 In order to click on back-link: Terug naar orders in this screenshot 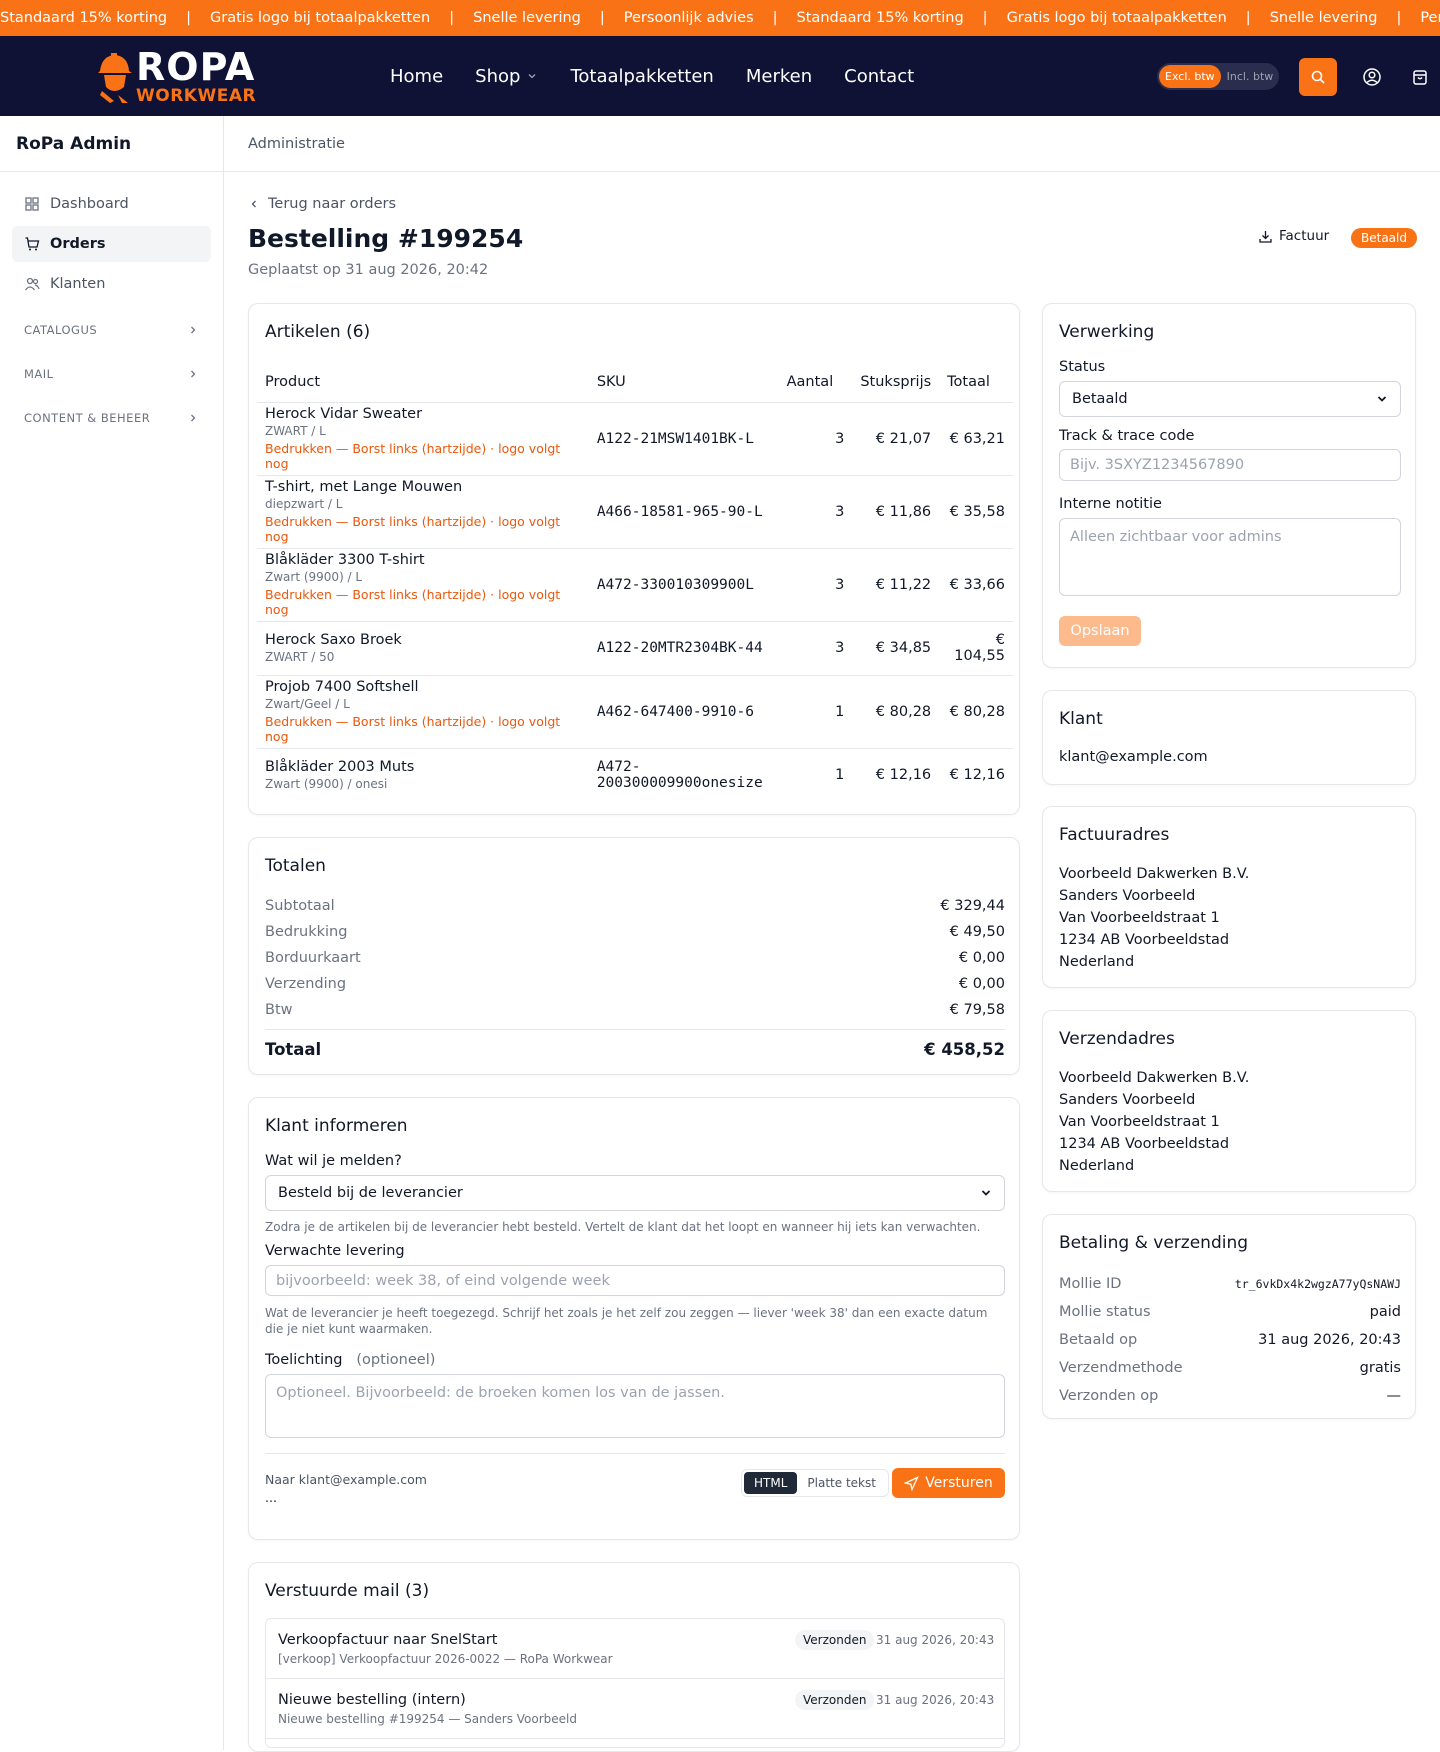, I will do `click(322, 204)`.